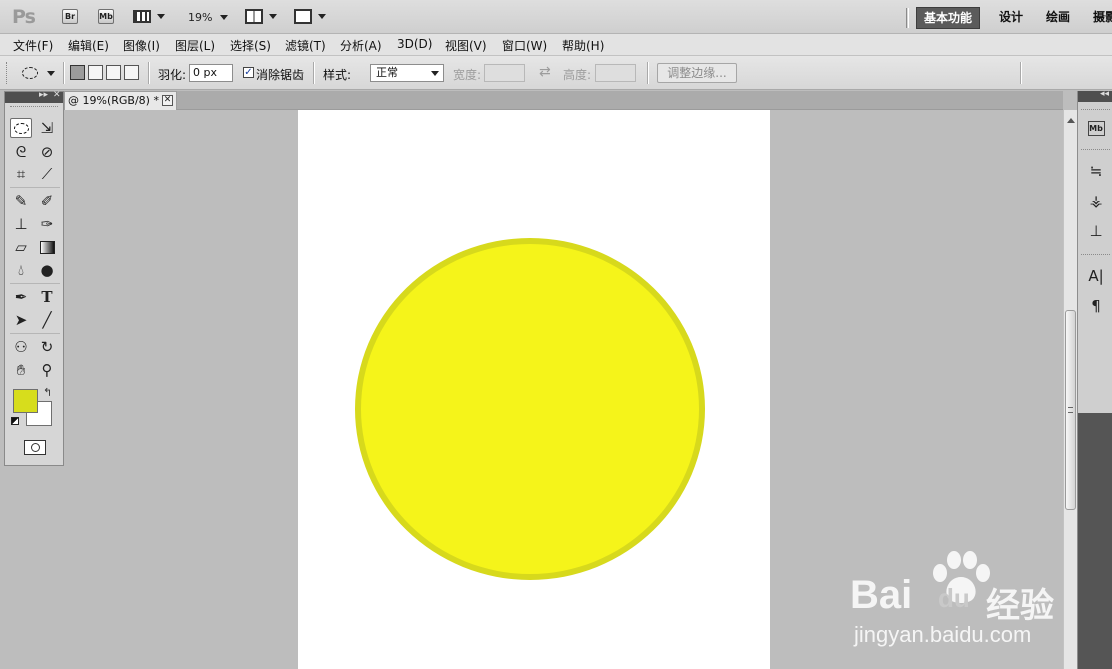 The height and width of the screenshot is (669, 1112). Describe the element at coordinates (21, 297) in the screenshot. I see `pen-tool: ✒` at that location.